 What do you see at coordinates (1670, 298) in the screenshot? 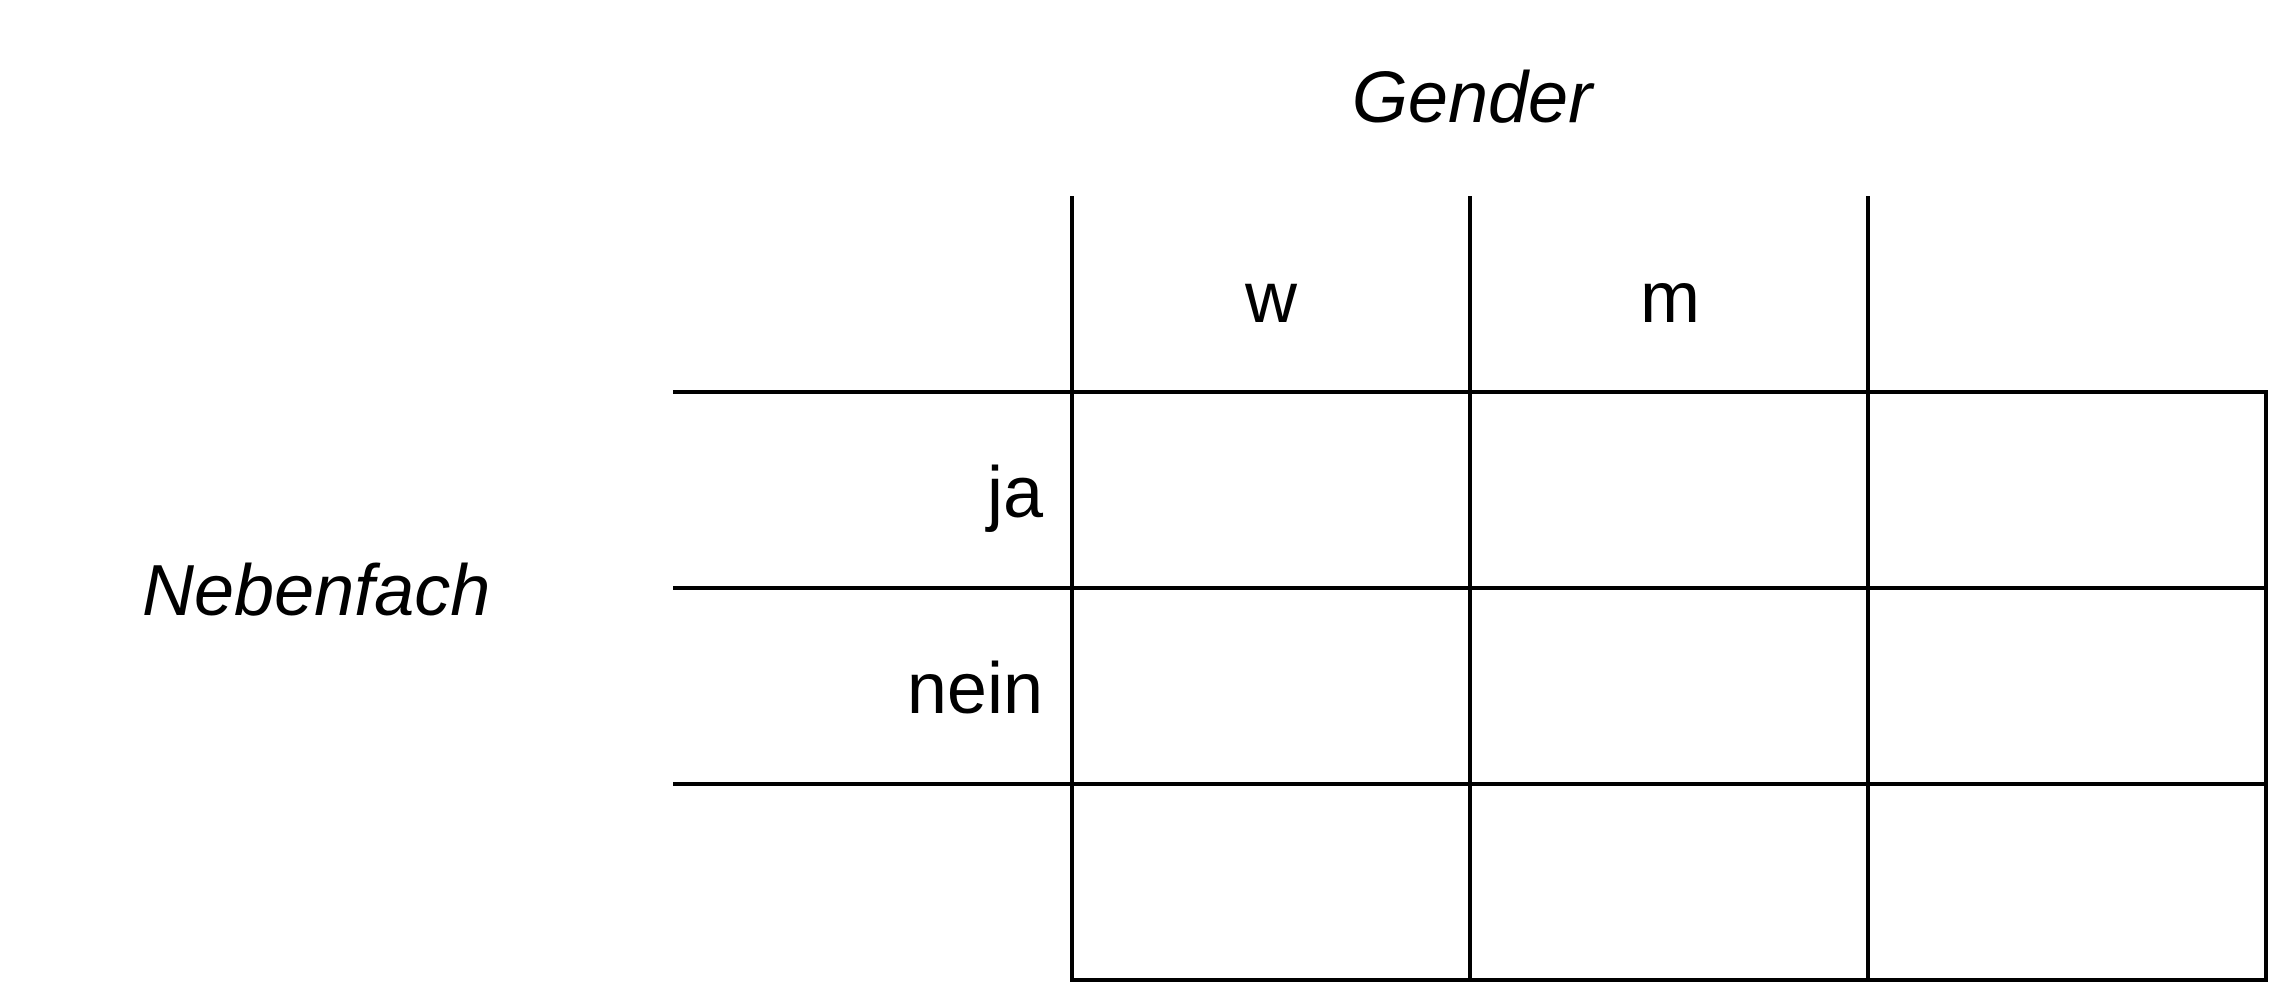
I see `column-header-m: m` at bounding box center [1670, 298].